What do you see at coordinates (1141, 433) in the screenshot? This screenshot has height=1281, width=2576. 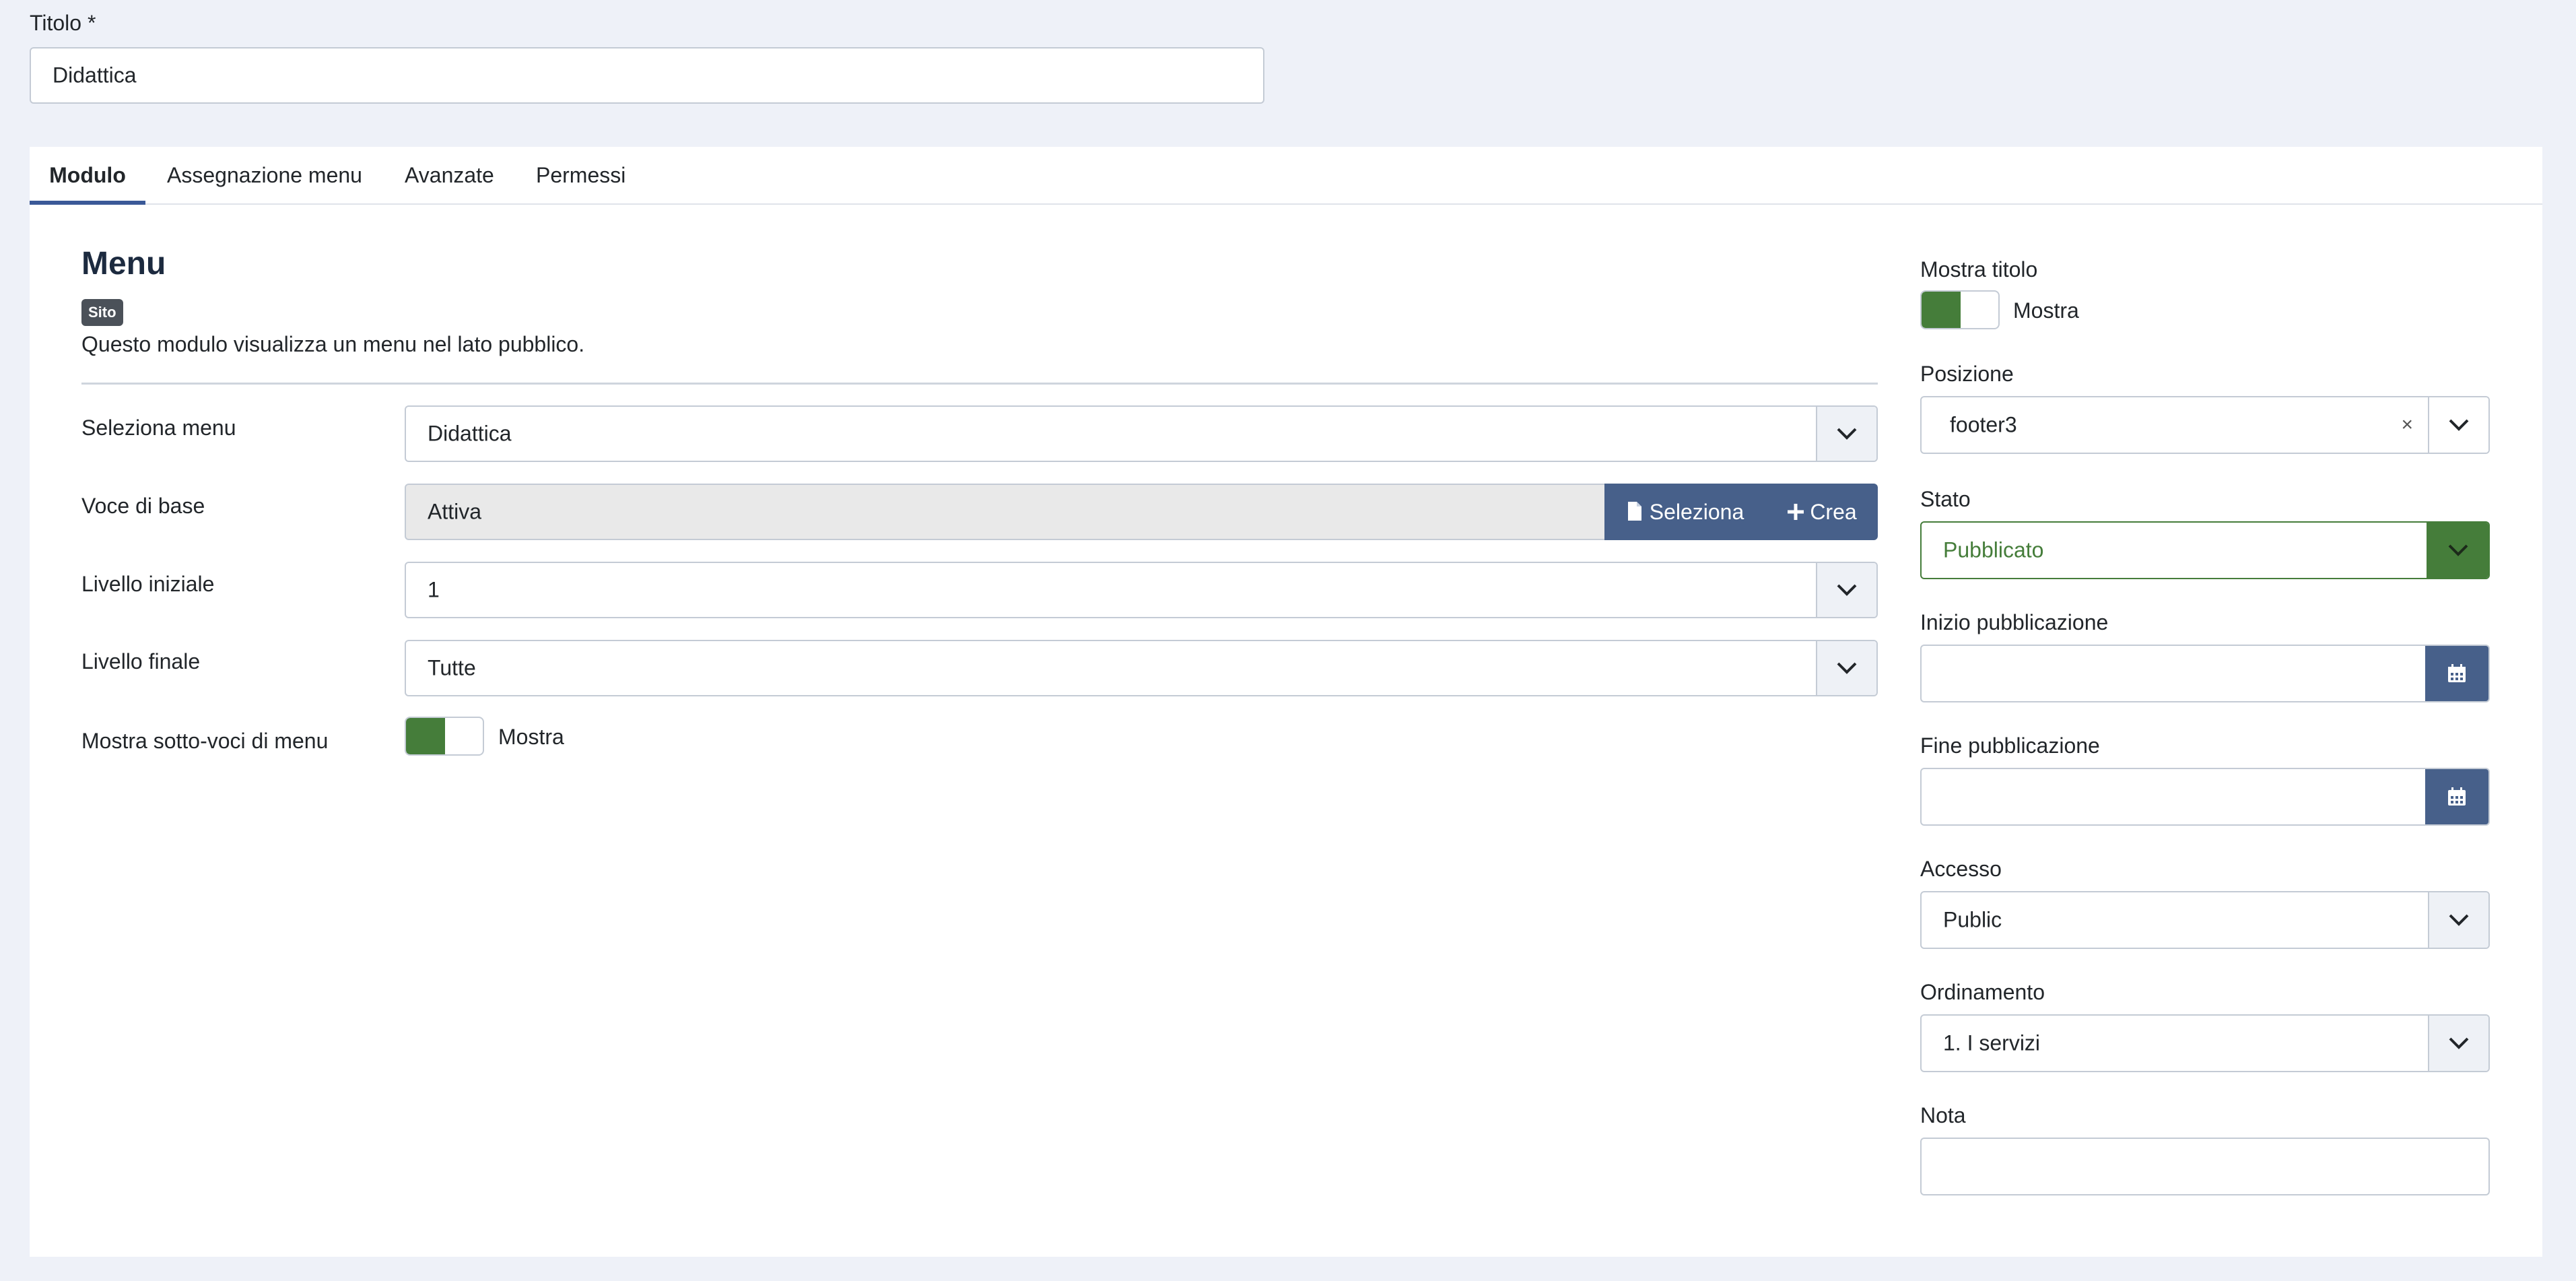 I see `seleziona-menu-select: Didattica` at bounding box center [1141, 433].